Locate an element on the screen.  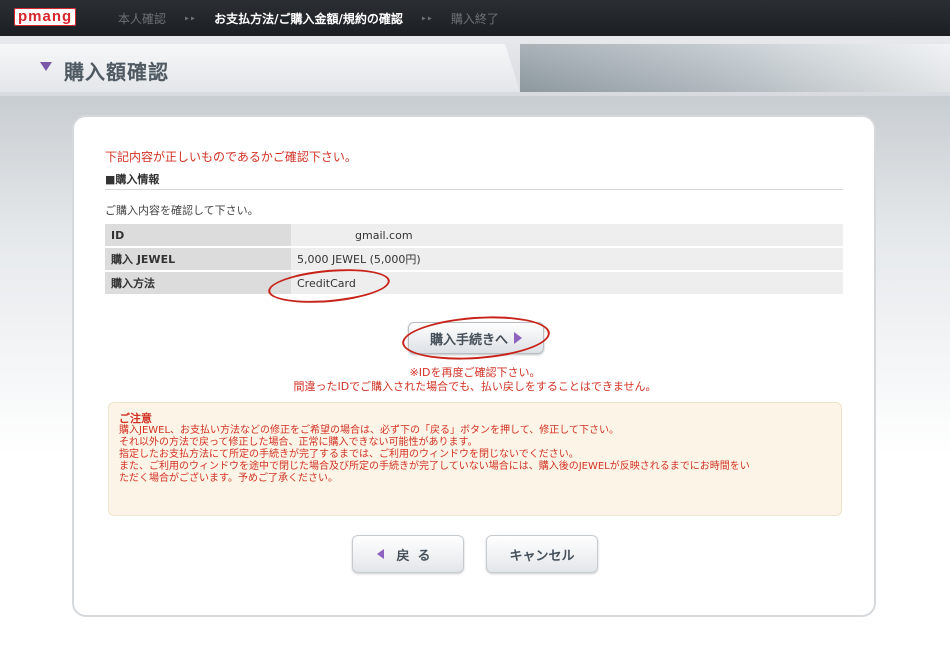
table-row: ID gmail.com is located at coordinates (474, 235).